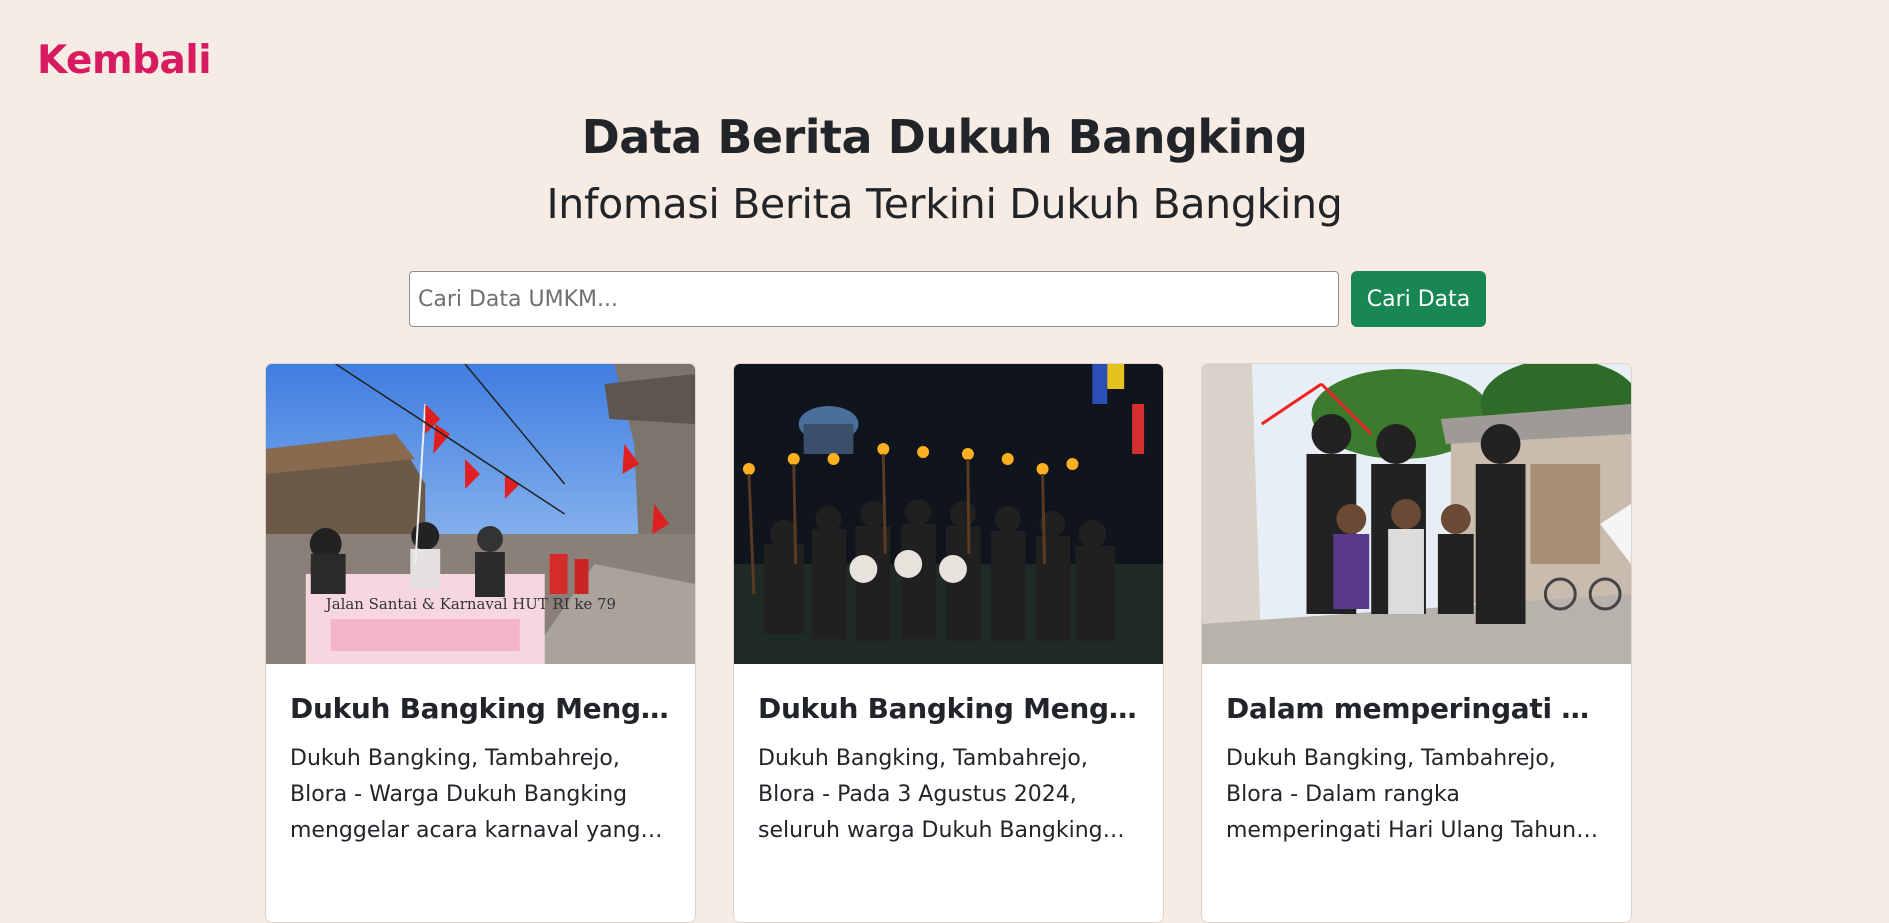 This screenshot has height=923, width=1889. Describe the element at coordinates (1416, 514) in the screenshot. I see `news-image-youth-group` at that location.